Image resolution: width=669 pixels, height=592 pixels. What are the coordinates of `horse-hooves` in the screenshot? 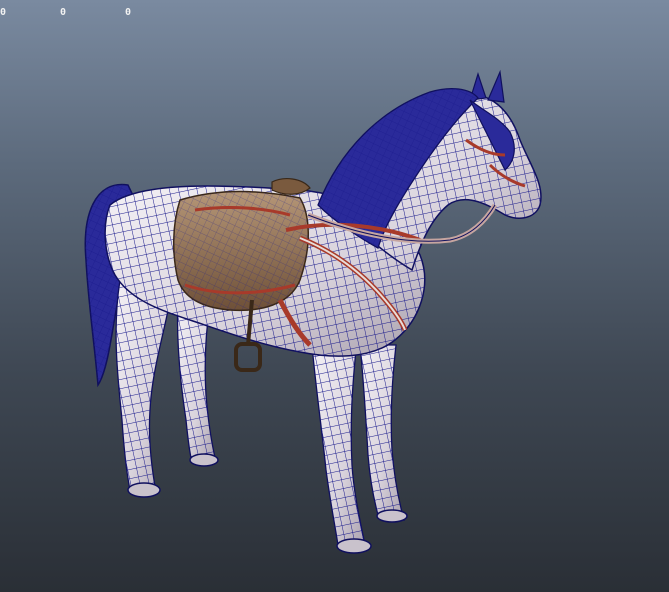 It's located at (267, 503).